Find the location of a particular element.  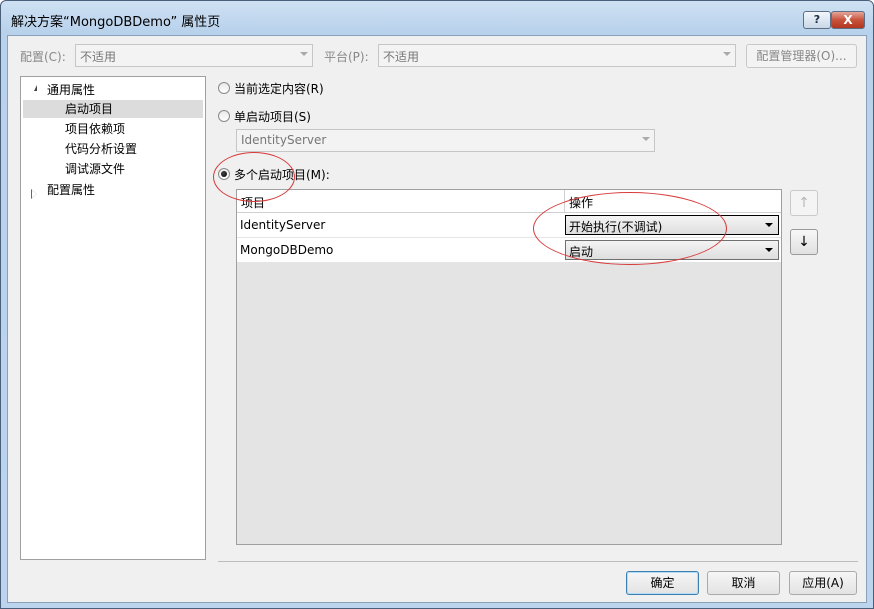

tree-item-general: 通用属性 is located at coordinates (71, 90).